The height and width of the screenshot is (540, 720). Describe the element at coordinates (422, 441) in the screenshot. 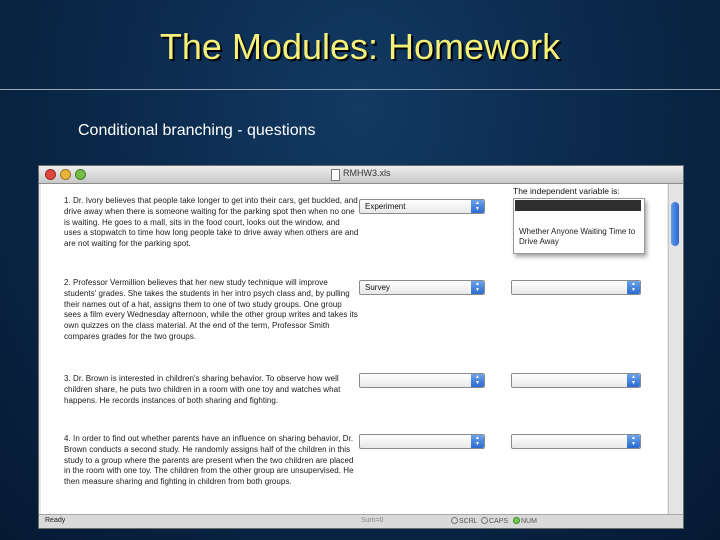

I see `method-select-4: ▲ ▼` at that location.